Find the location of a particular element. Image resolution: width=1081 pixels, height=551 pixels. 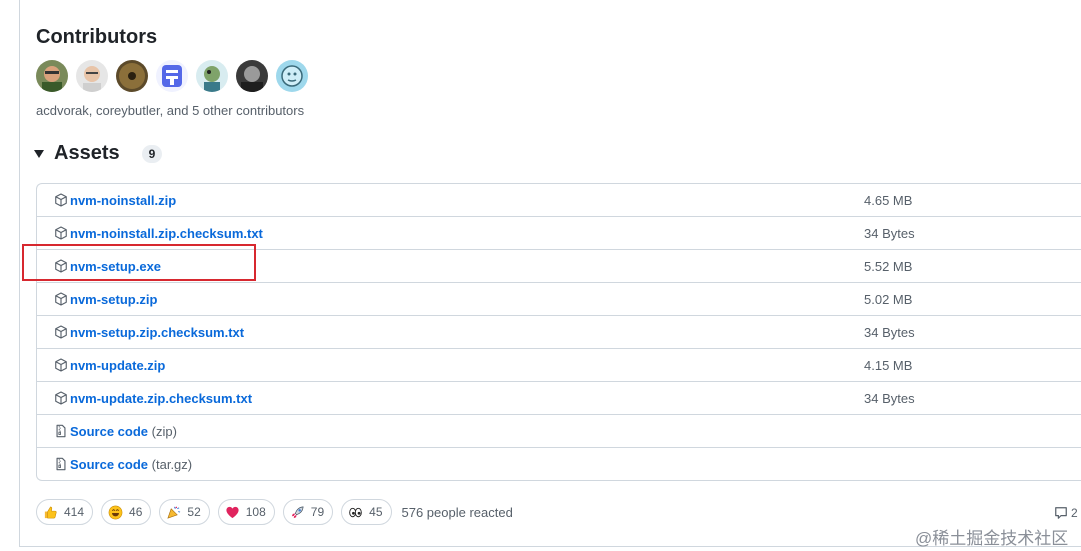

asset-name: nvm-noinstall.zip.checksum.txt is located at coordinates (166, 233).